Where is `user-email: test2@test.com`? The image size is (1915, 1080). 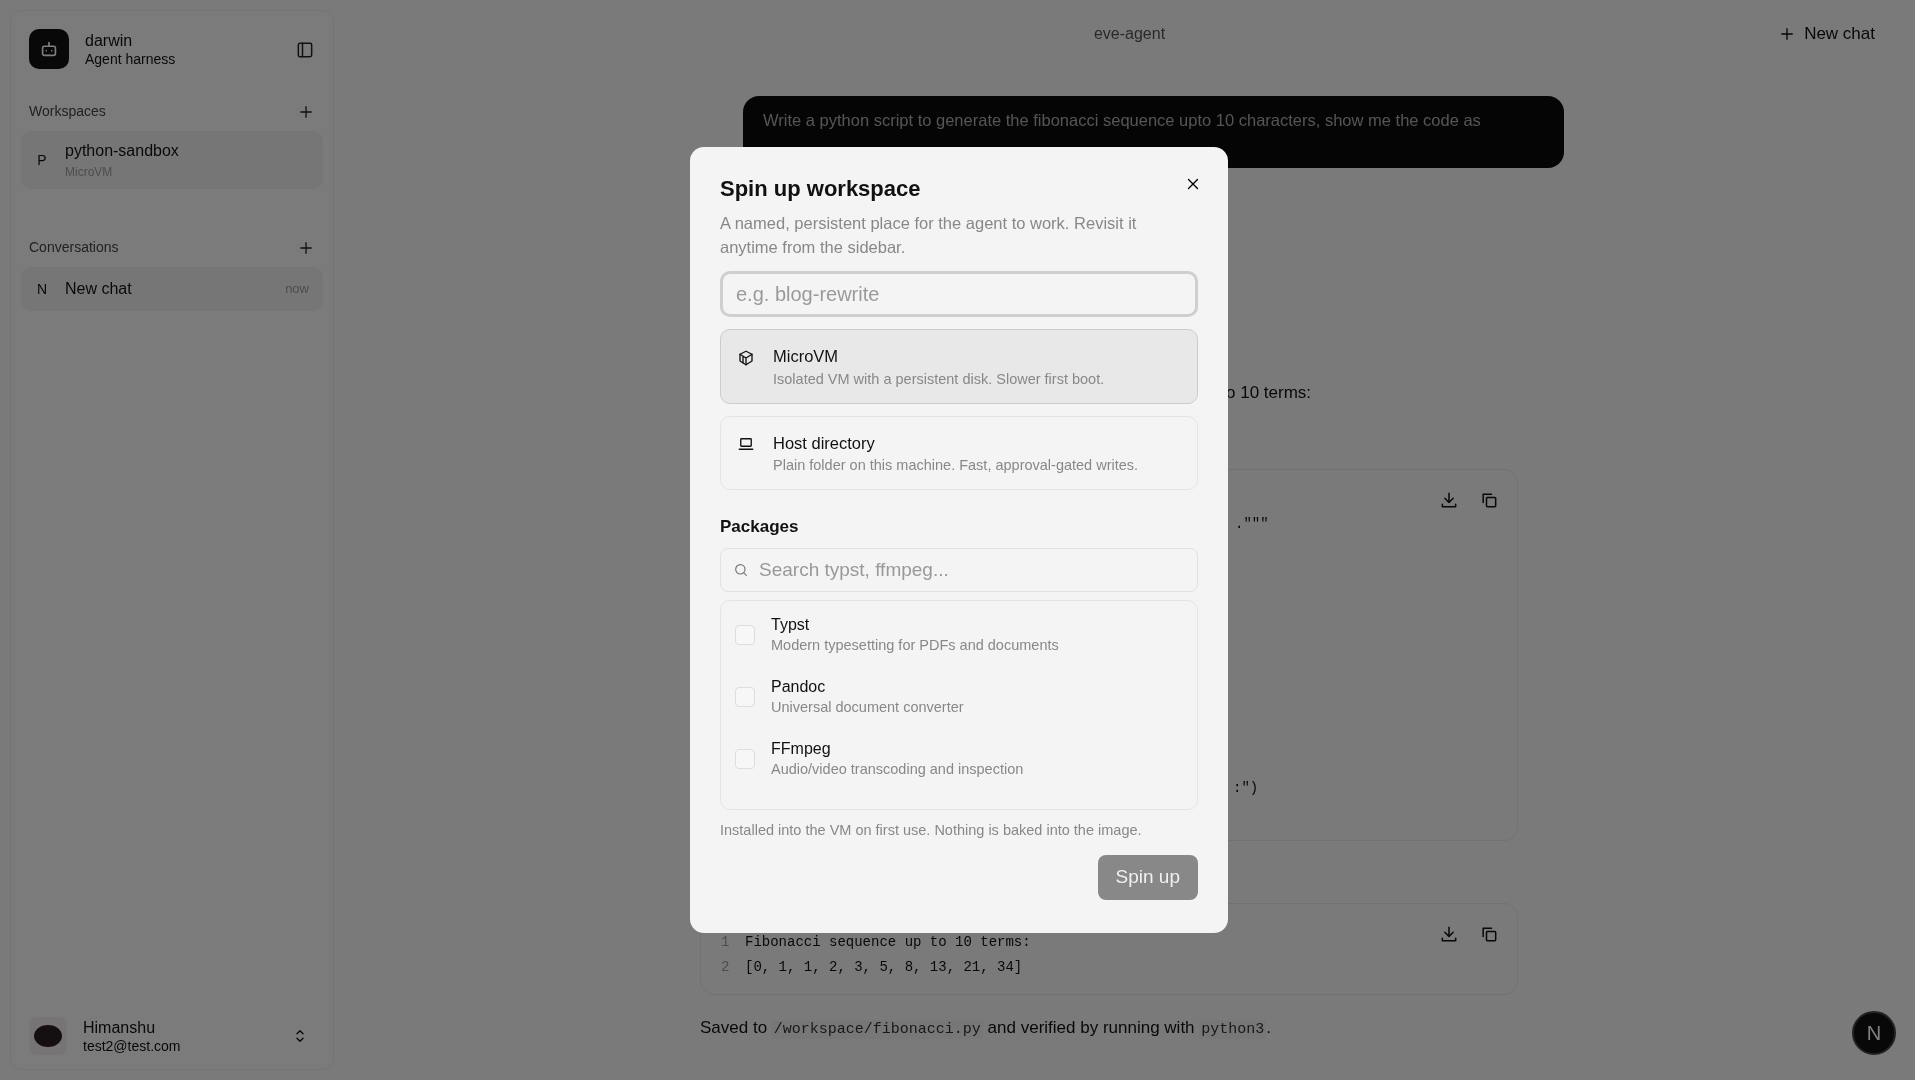
user-email: test2@test.com is located at coordinates (132, 1045).